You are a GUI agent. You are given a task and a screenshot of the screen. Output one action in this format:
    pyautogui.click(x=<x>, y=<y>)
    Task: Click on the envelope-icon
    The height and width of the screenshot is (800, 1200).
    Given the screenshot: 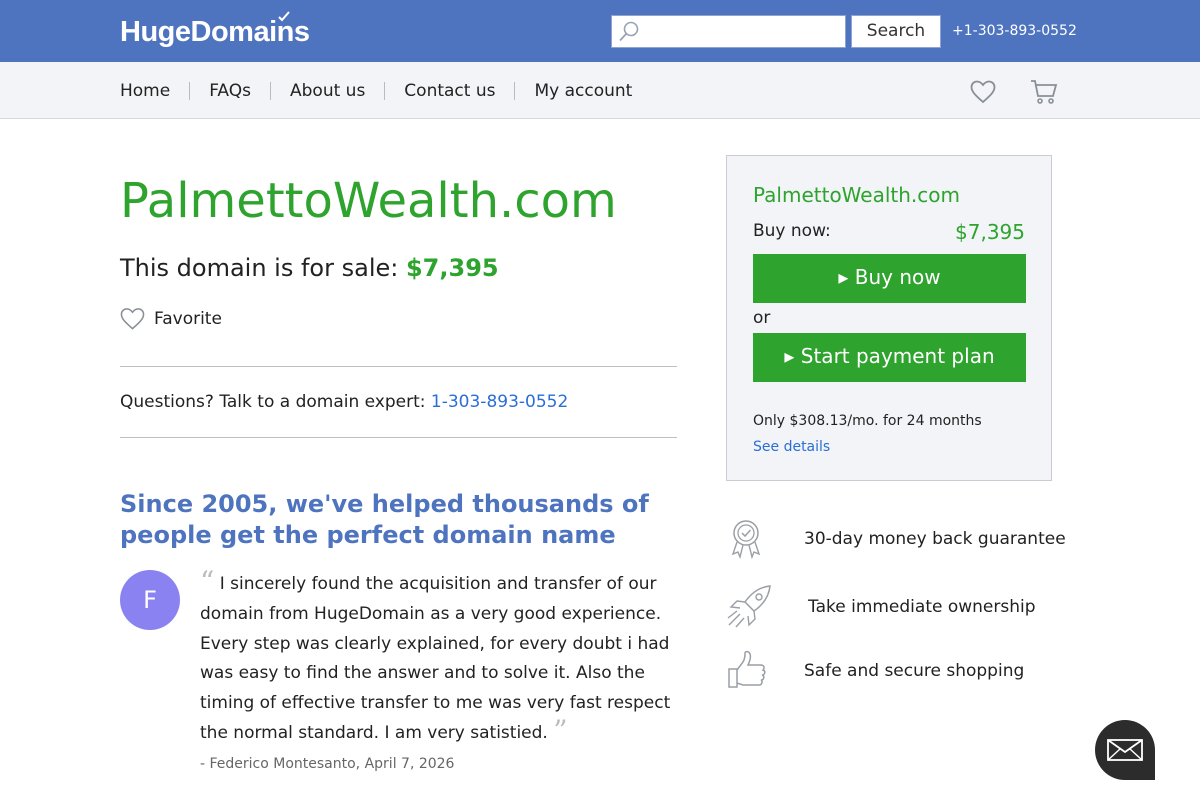 What is the action you would take?
    pyautogui.click(x=1125, y=750)
    